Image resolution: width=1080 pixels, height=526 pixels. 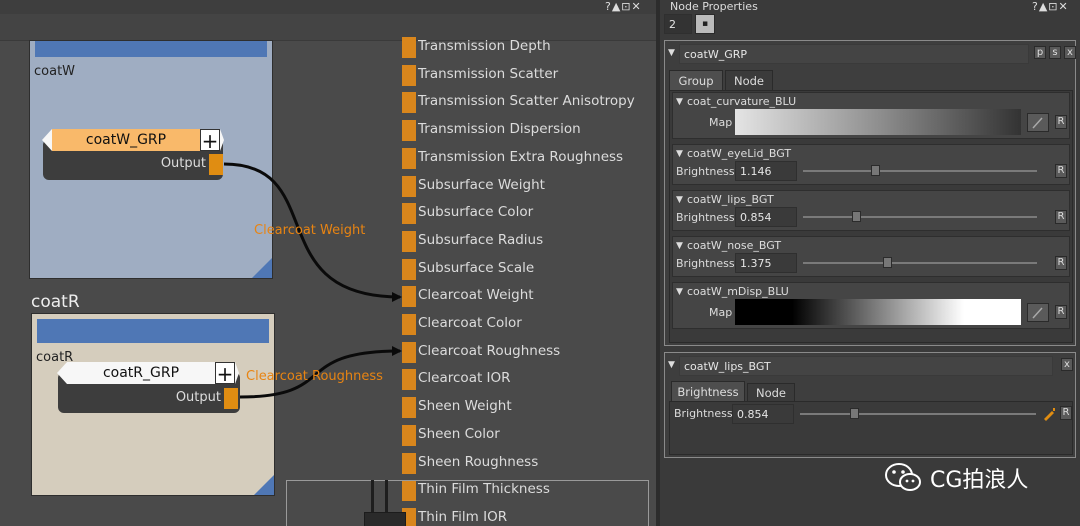 I want to click on param-label: Clearcoat Weight, so click(x=476, y=295).